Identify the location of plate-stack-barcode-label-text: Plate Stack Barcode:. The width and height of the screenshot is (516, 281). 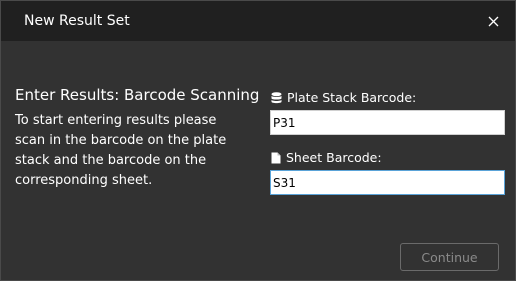
(352, 97).